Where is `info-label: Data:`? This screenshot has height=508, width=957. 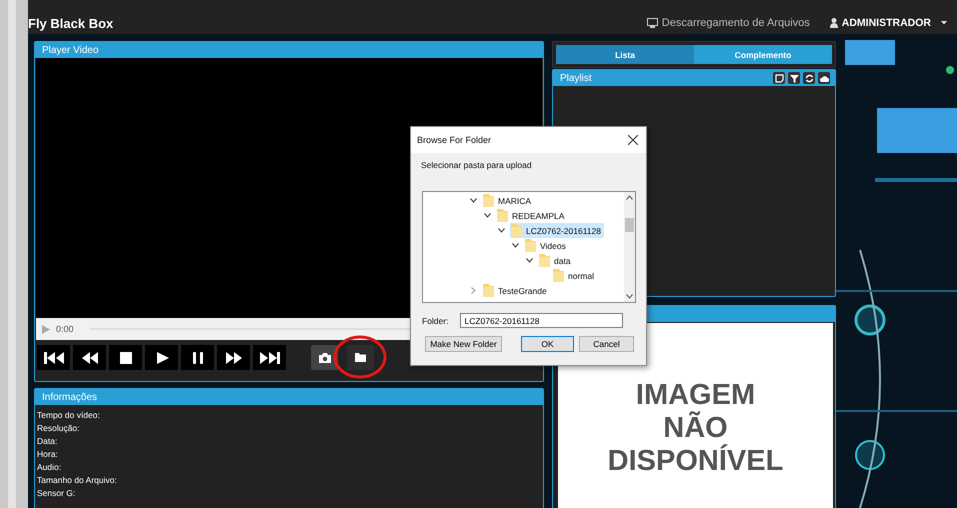 info-label: Data: is located at coordinates (47, 441).